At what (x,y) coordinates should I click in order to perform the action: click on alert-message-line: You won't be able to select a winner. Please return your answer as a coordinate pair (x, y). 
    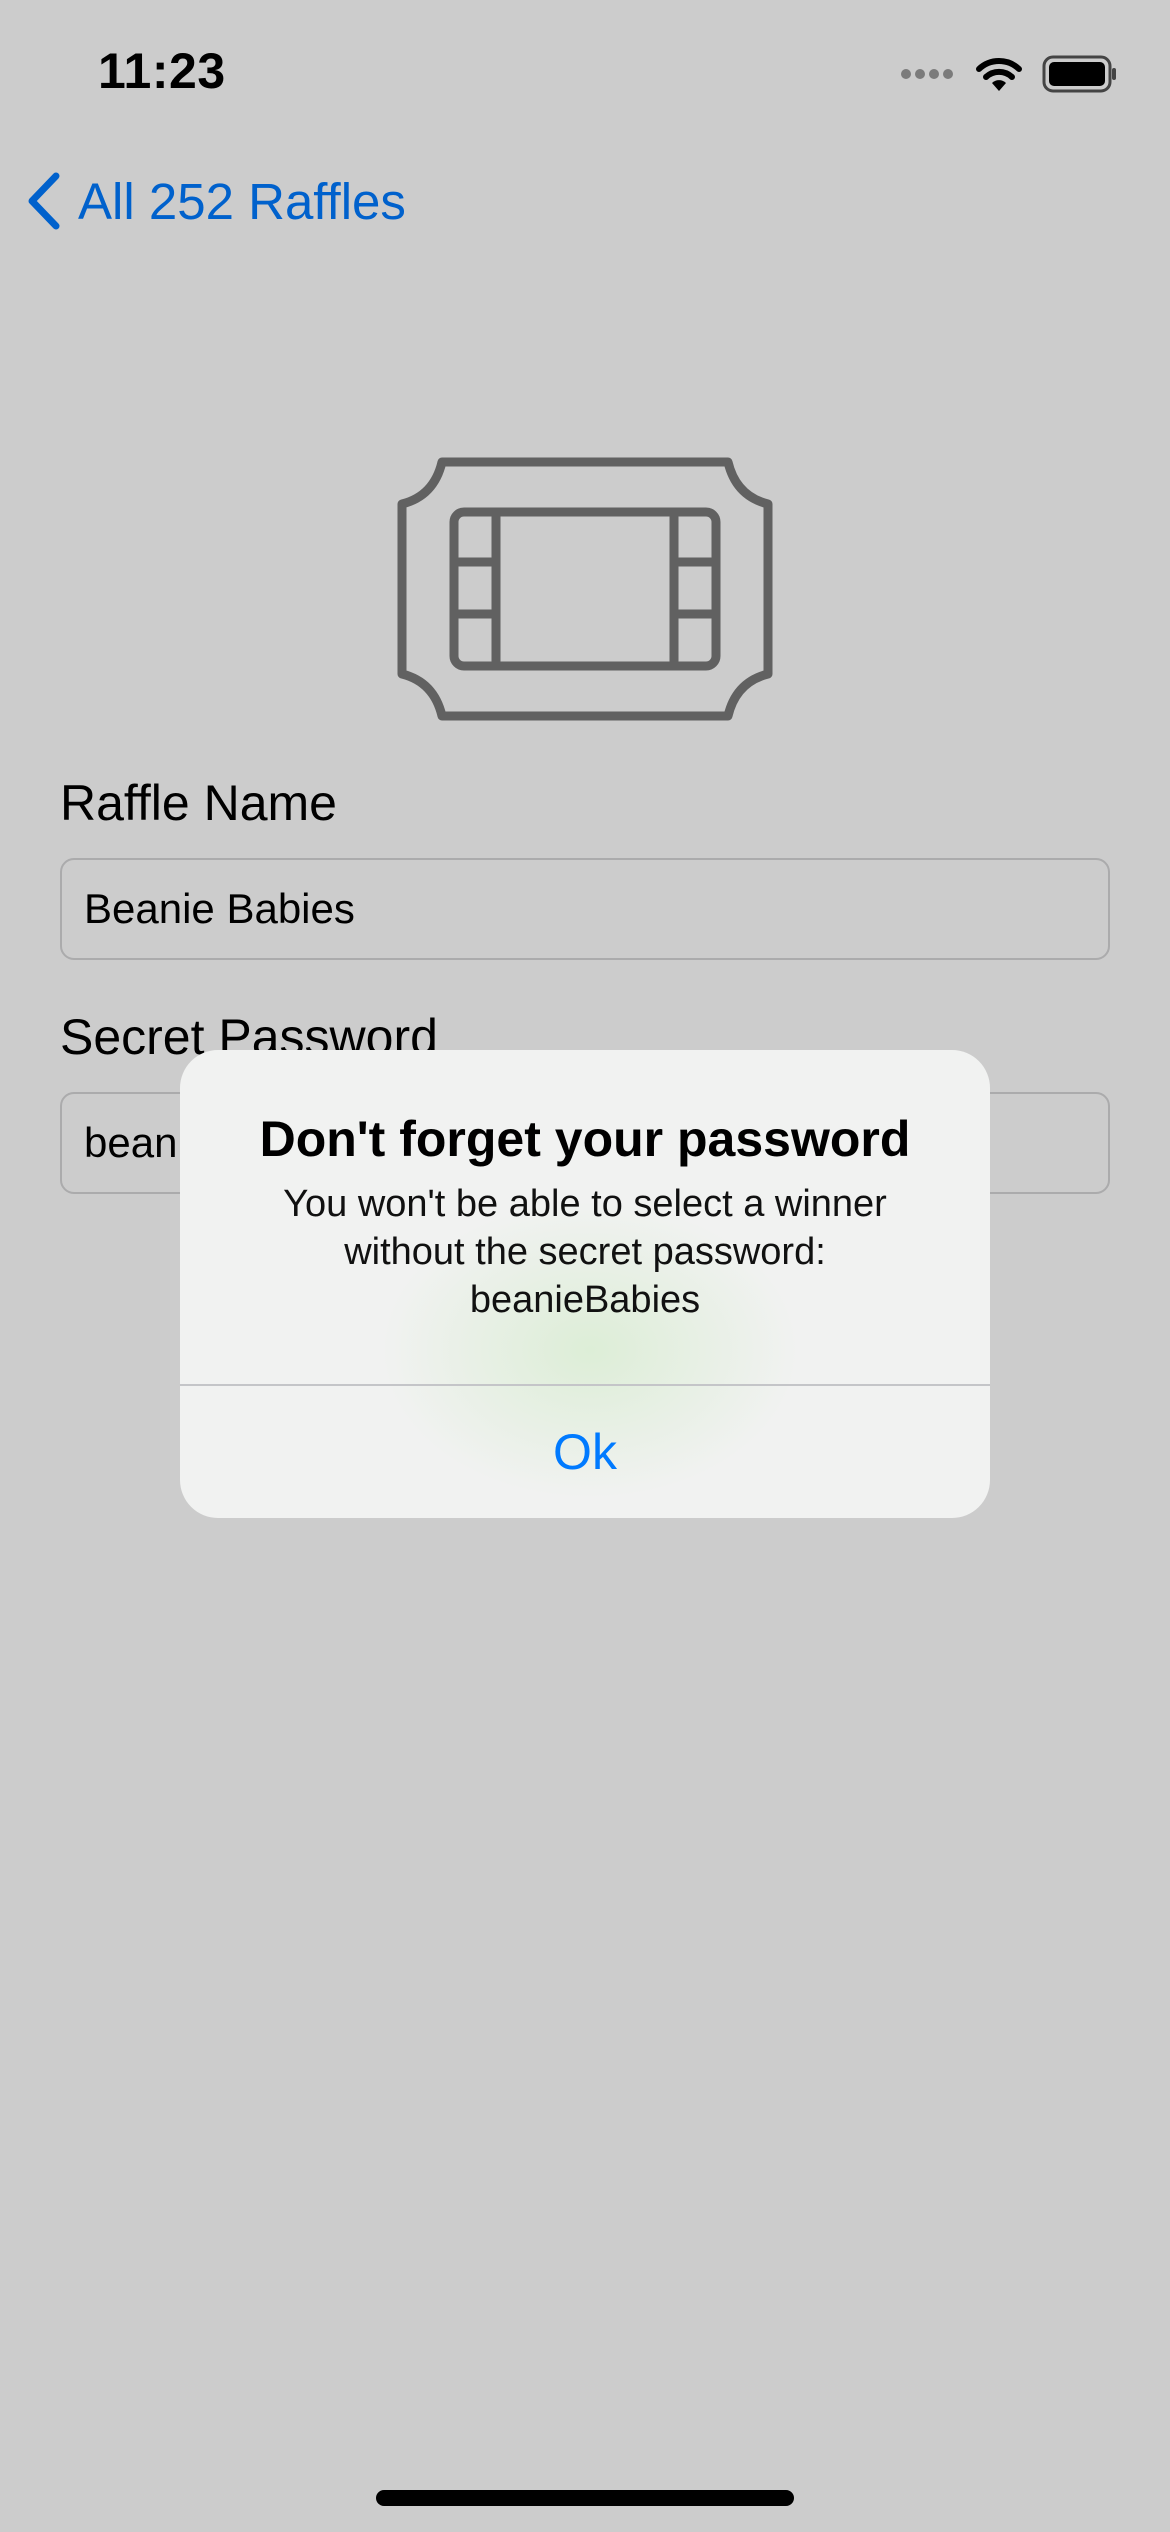
    Looking at the image, I should click on (585, 1204).